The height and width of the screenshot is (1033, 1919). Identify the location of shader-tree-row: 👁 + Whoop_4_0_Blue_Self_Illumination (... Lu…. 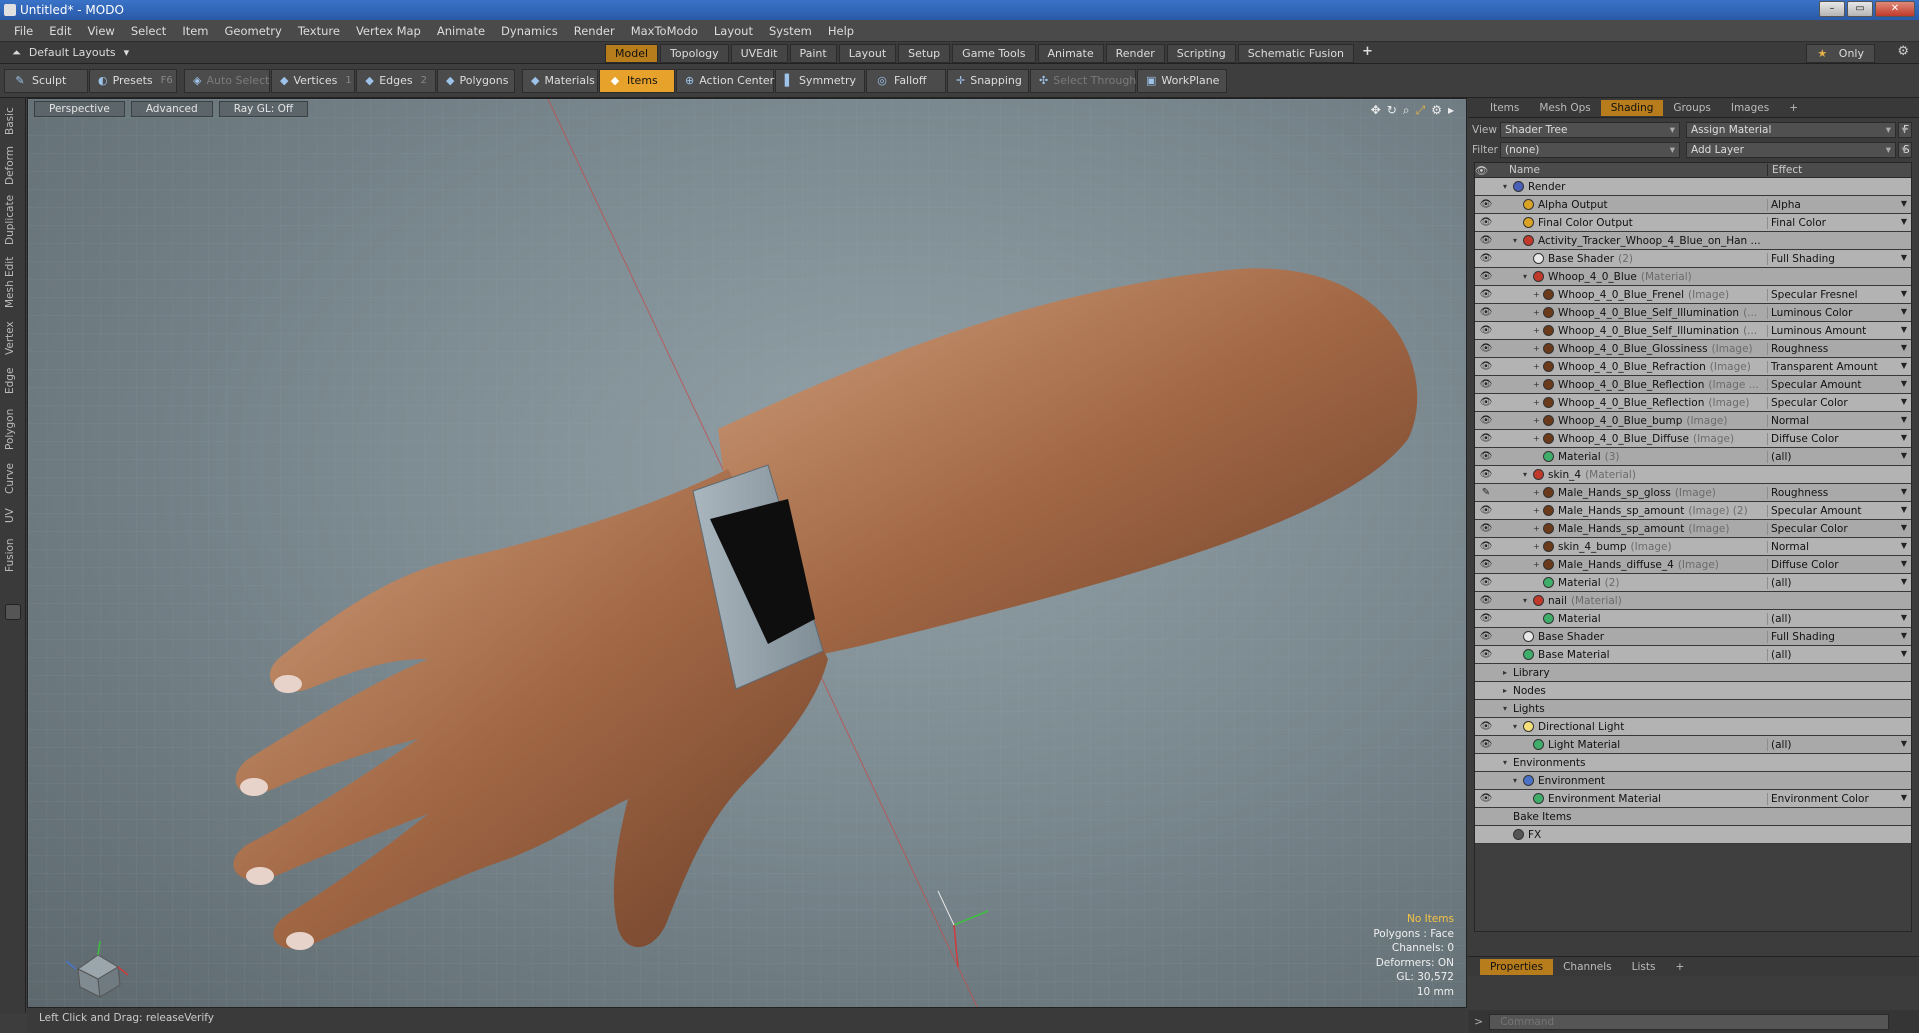
(1693, 313).